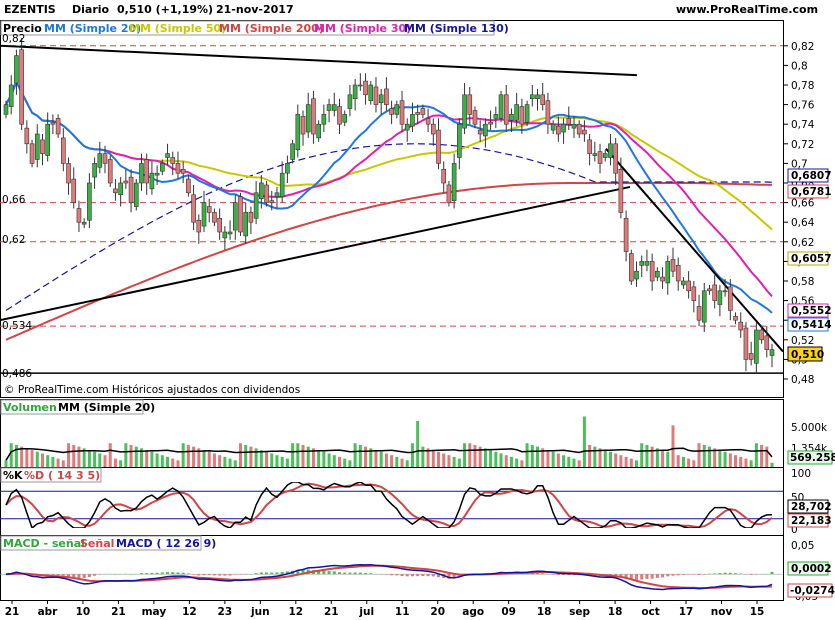 This screenshot has height=620, width=835. Describe the element at coordinates (811, 176) in the screenshot. I see `badge-sma130: 0,6807` at that location.